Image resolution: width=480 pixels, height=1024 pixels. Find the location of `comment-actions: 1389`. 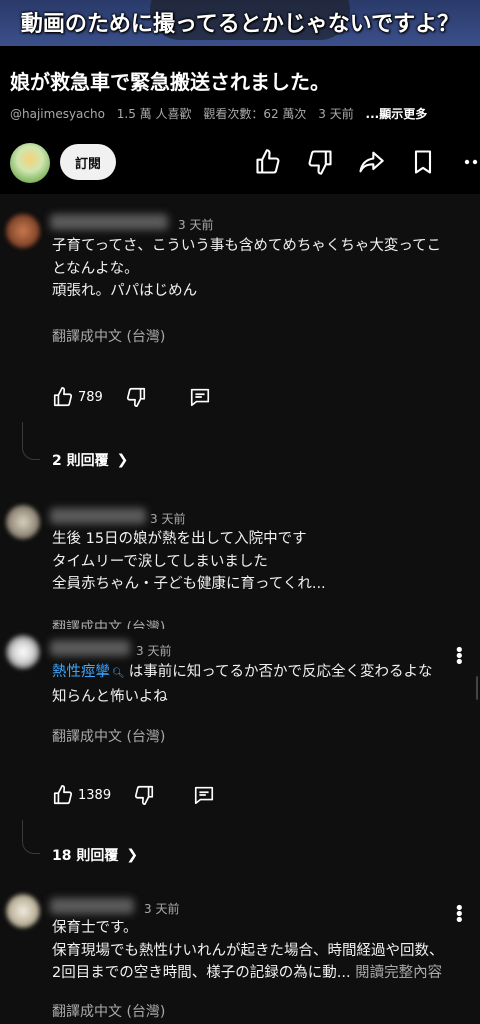

comment-actions: 1389 is located at coordinates (133, 795).